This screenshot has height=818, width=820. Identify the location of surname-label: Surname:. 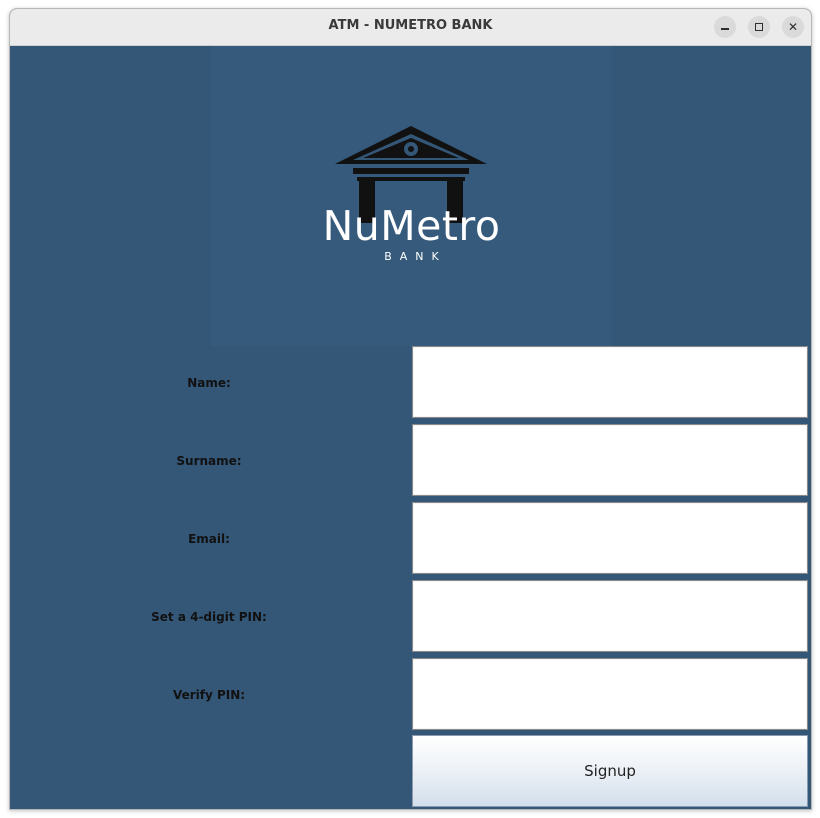
(209, 461).